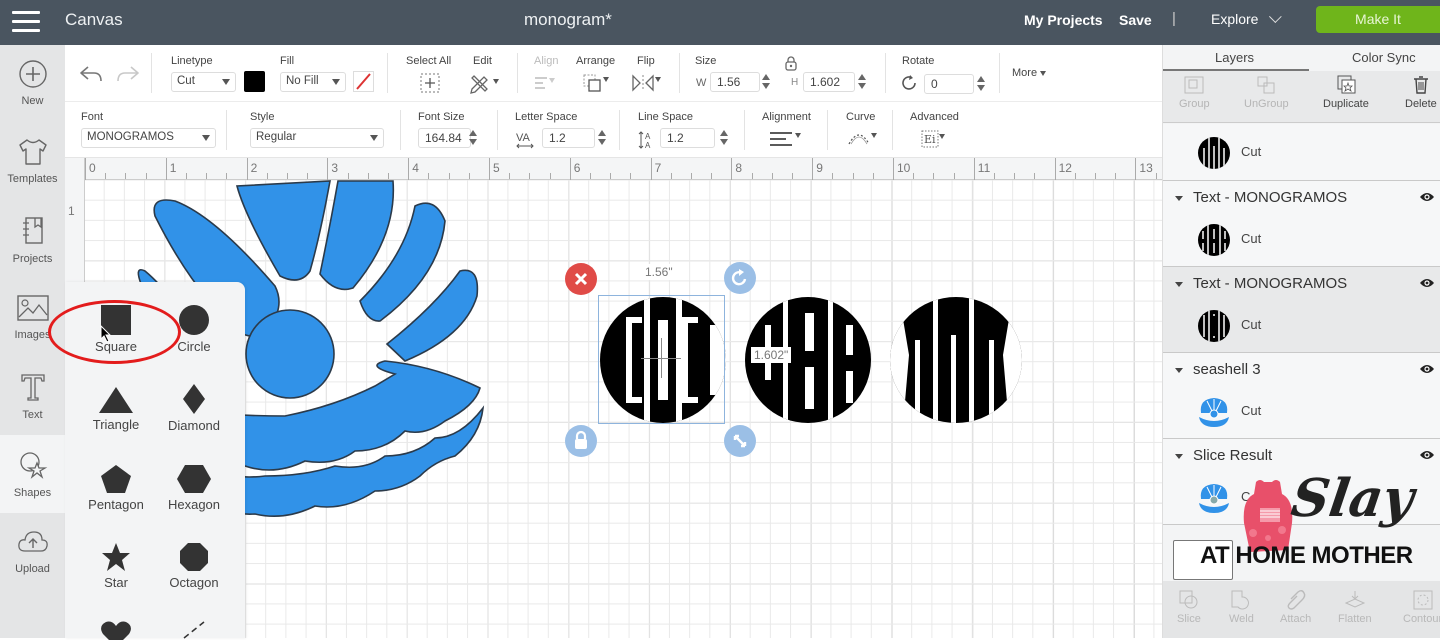 This screenshot has height=640, width=1440. I want to click on sidebar-item-images: Images, so click(32, 318).